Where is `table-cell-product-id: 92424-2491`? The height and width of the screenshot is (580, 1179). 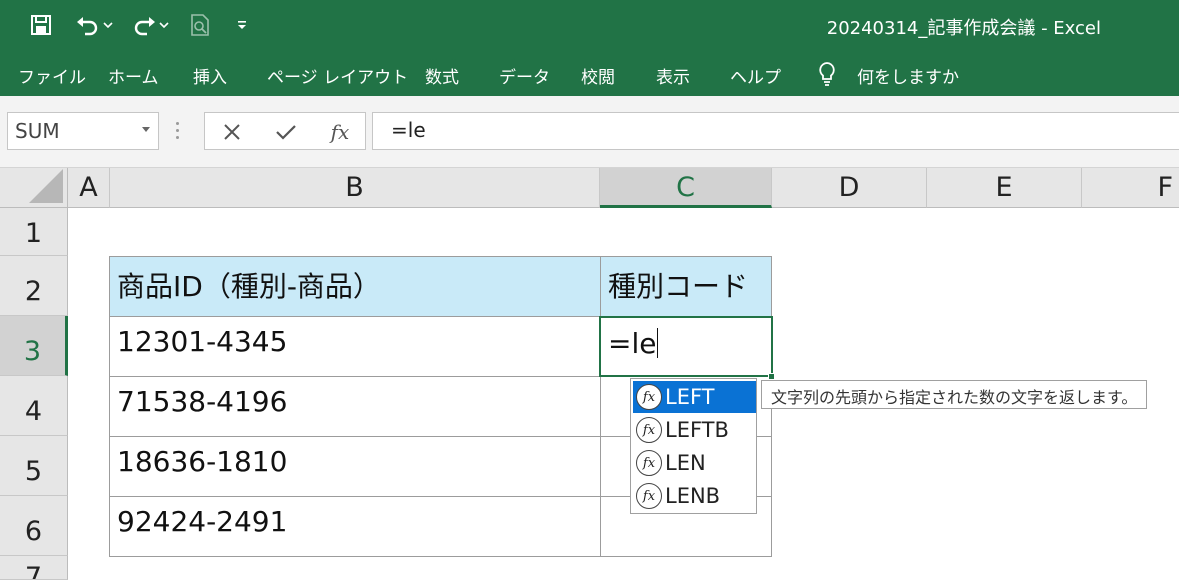 table-cell-product-id: 92424-2491 is located at coordinates (355, 526).